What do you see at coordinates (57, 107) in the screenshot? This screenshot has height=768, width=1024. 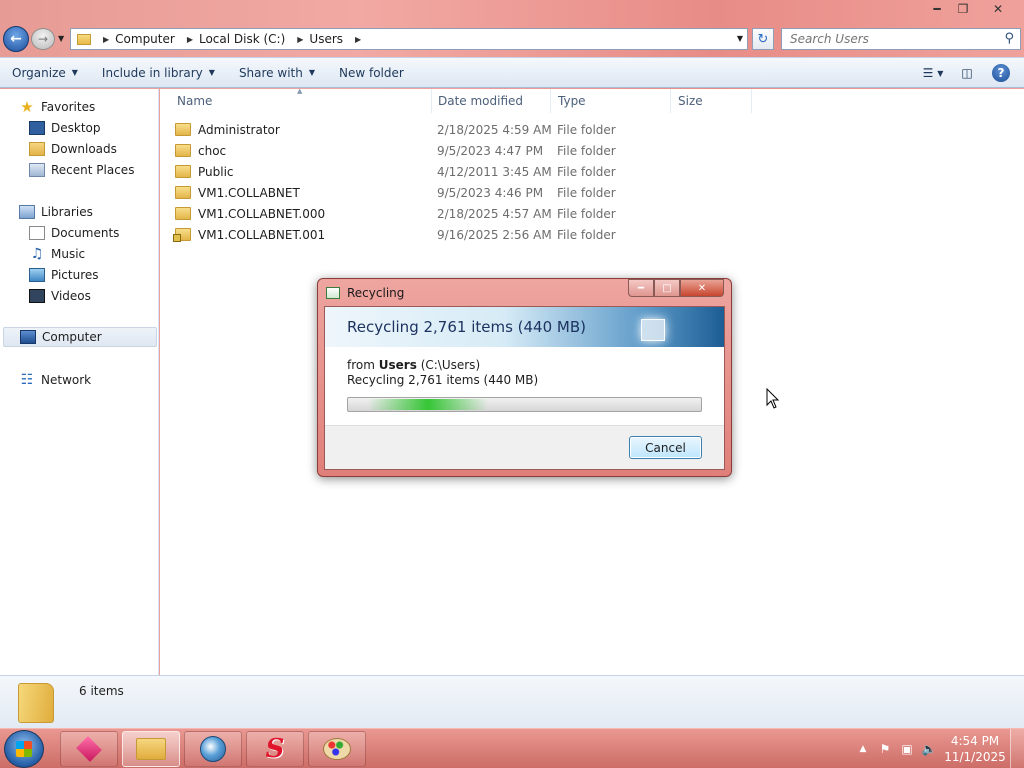 I see `nav-favorites: ★ Favorites` at bounding box center [57, 107].